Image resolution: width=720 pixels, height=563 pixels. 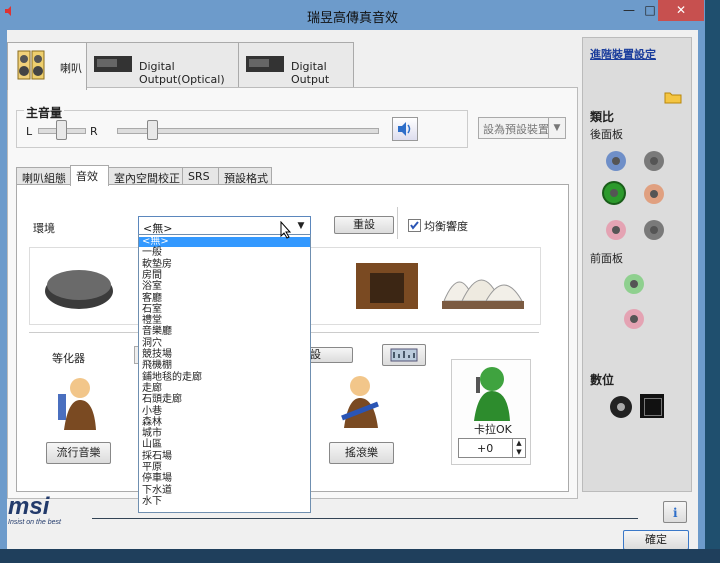 I want to click on rear-jack-pink, so click(x=616, y=230).